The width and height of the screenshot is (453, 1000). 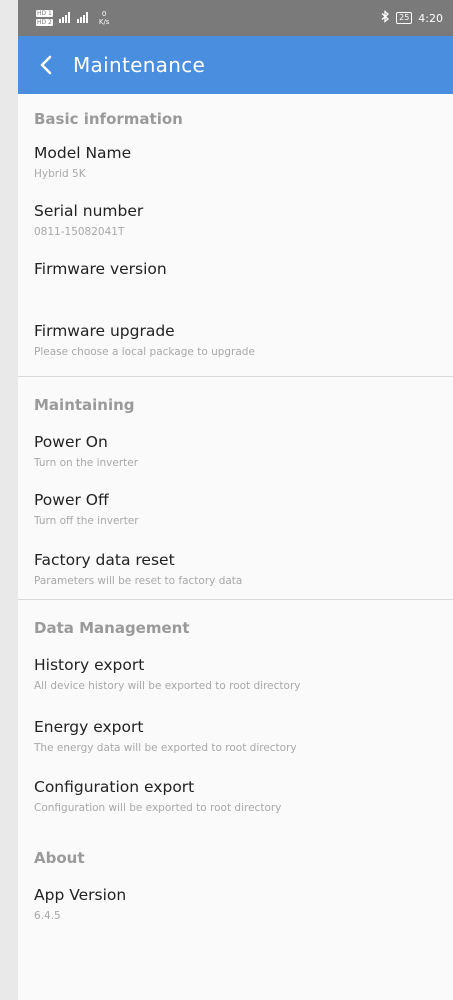 What do you see at coordinates (44, 18) in the screenshot?
I see `sim-icon: HD 1 HD 2` at bounding box center [44, 18].